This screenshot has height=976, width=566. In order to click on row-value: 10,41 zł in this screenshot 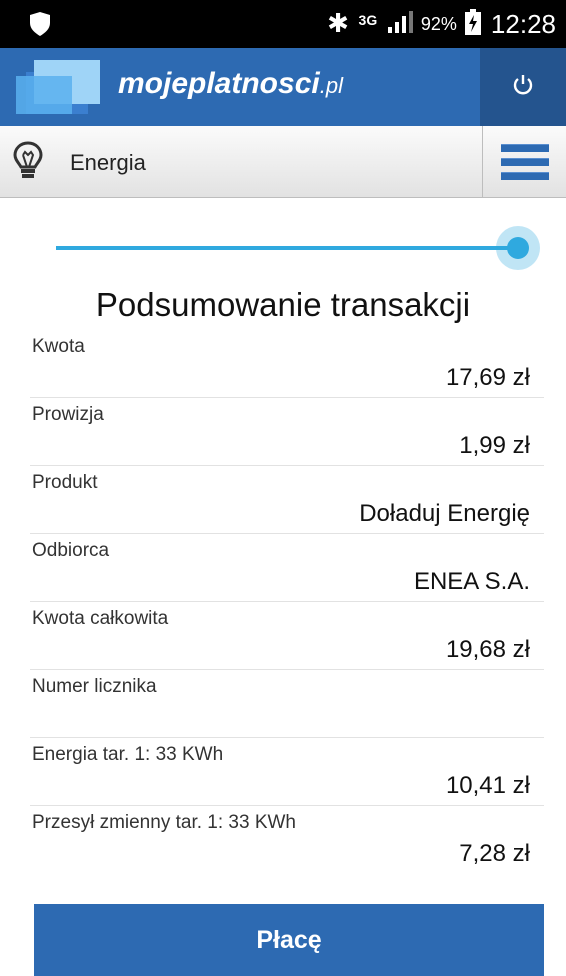, I will do `click(487, 785)`.